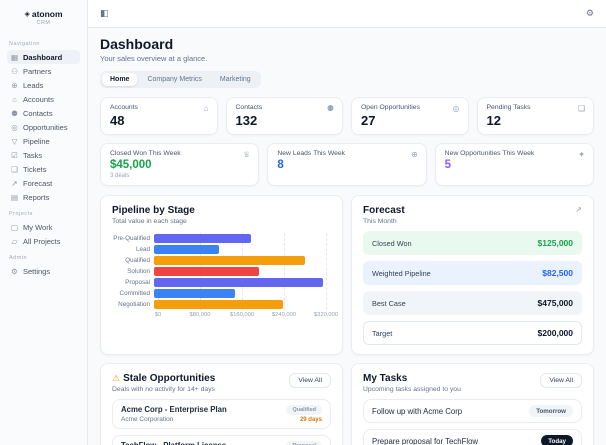  Describe the element at coordinates (43, 71) in the screenshot. I see `sidebar-item-partners: ⚇ Partners` at that location.